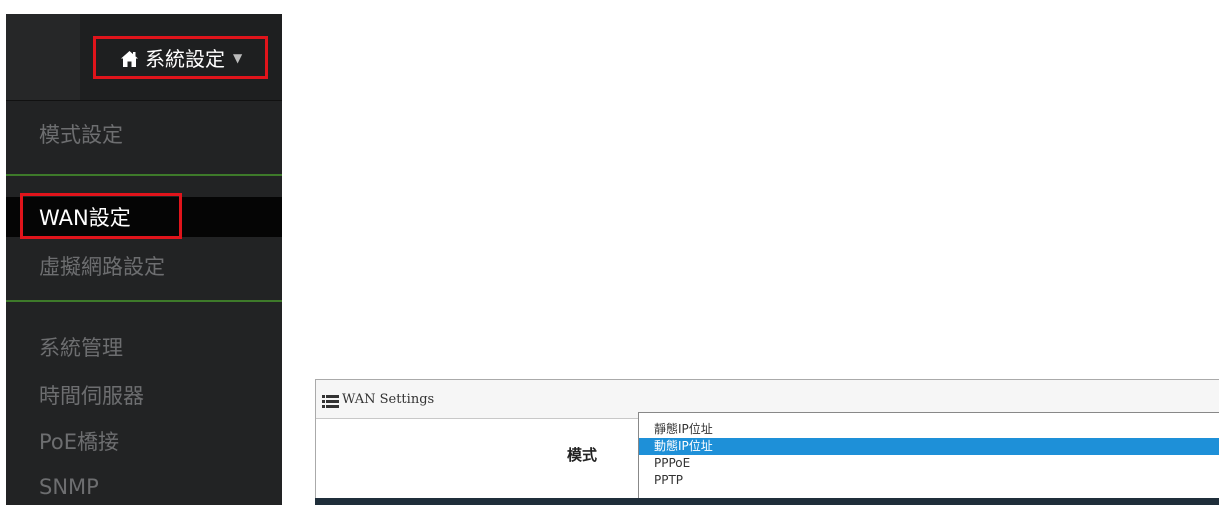 This screenshot has width=1219, height=507. I want to click on caret-down-icon: ▼, so click(238, 57).